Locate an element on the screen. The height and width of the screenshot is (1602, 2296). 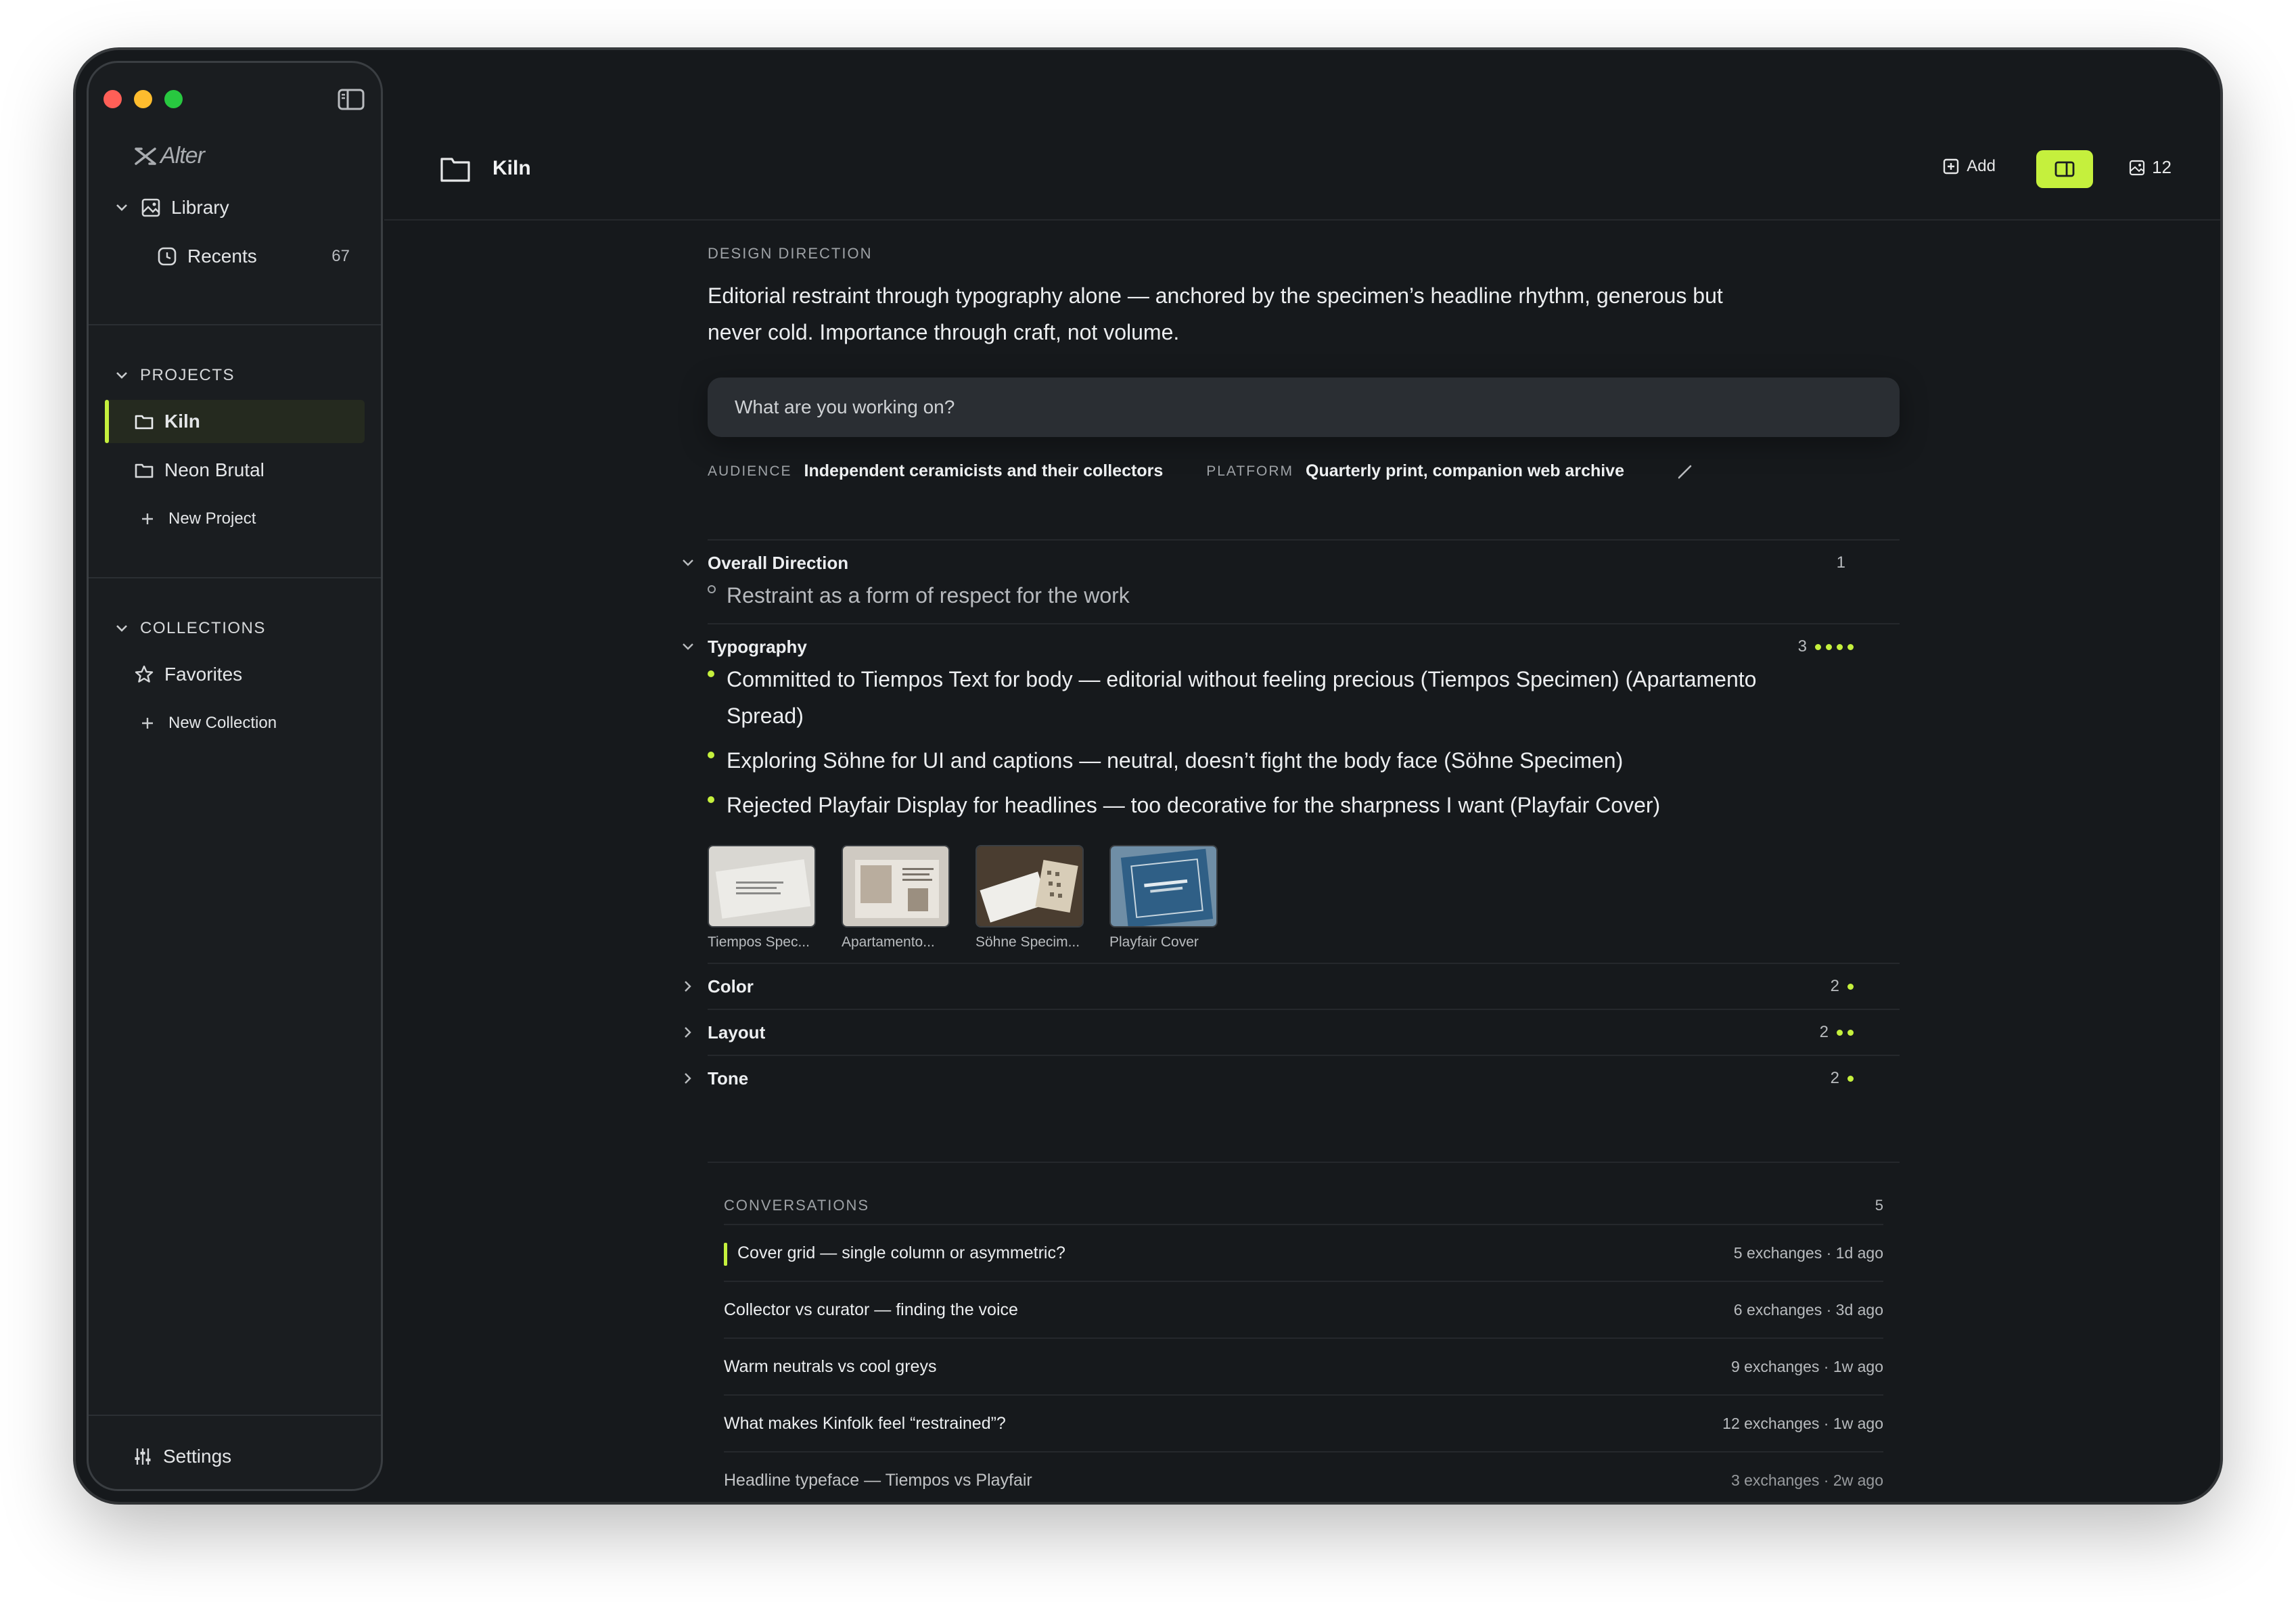
sidebar-item-favorites: Favorites is located at coordinates (235, 675).